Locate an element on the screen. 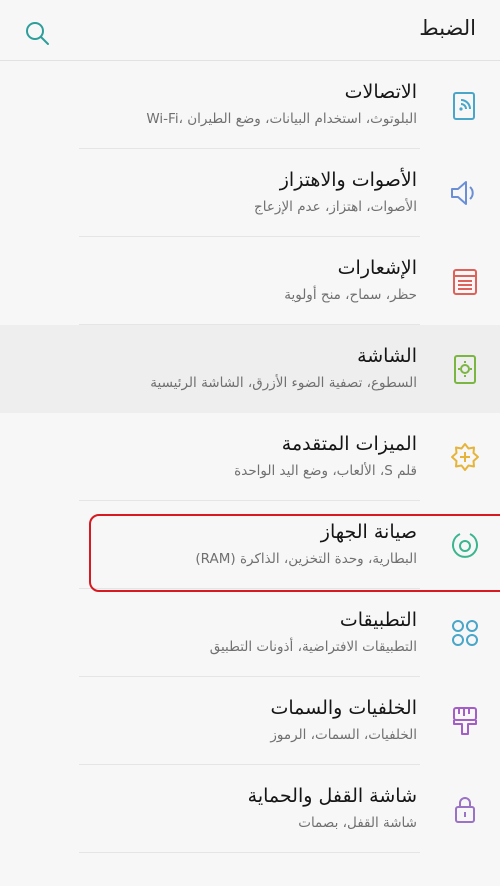 The width and height of the screenshot is (500, 886). settings-item-text: الإشعارات حظر، سماح، منح أولوية is located at coordinates (219, 280).